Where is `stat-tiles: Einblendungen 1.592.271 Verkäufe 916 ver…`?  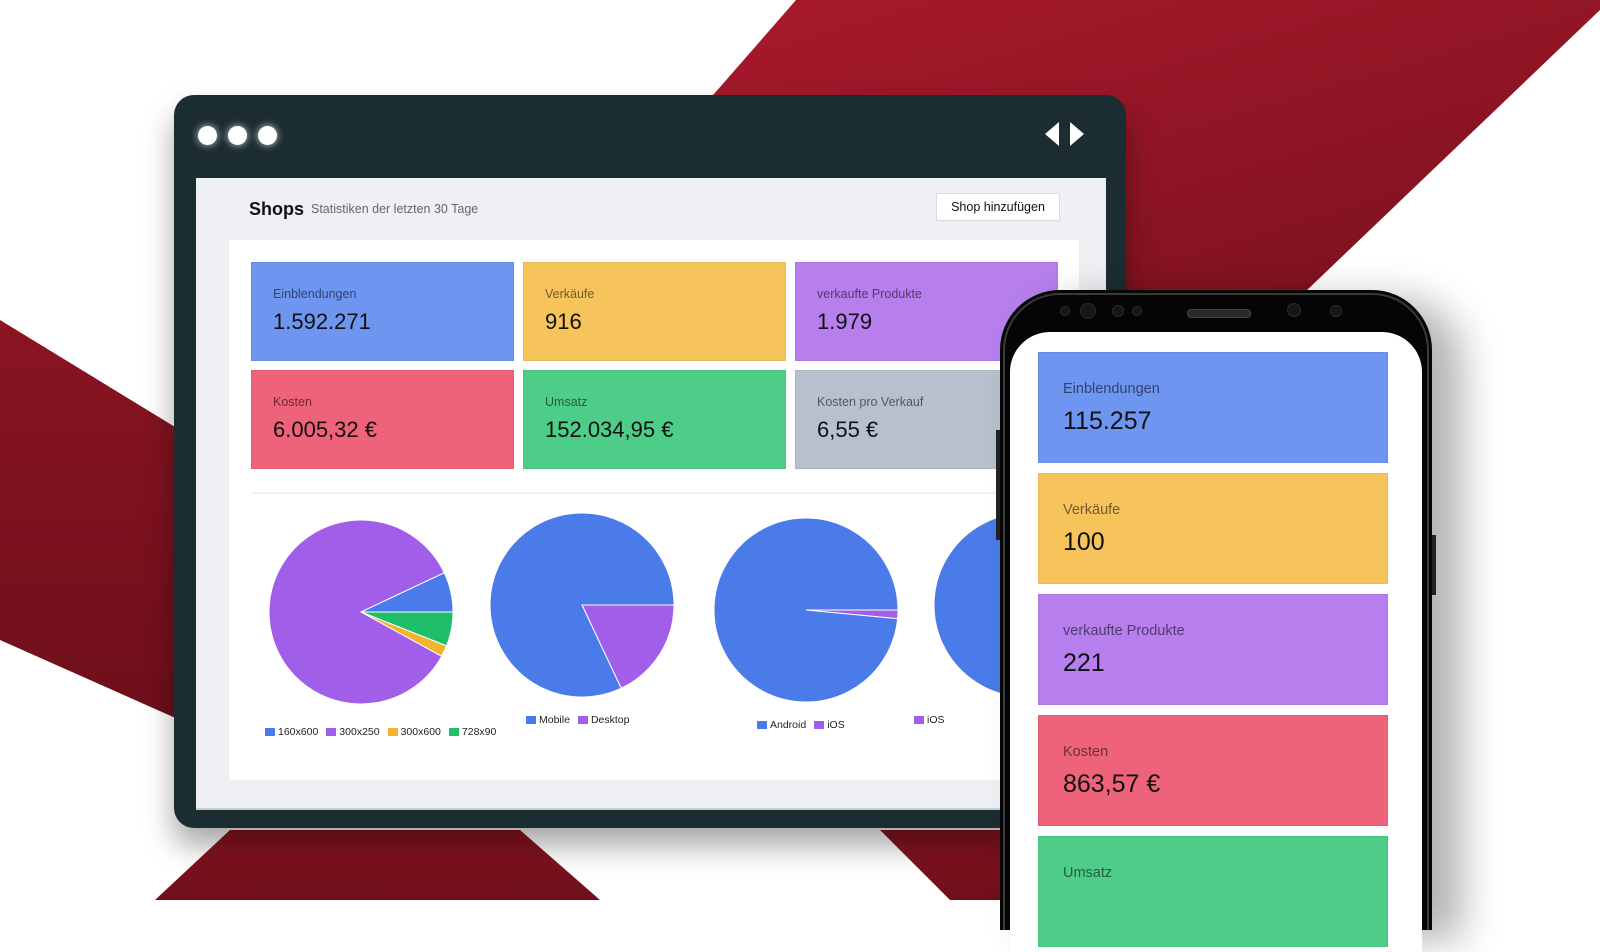 stat-tiles: Einblendungen 1.592.271 Verkäufe 916 ver… is located at coordinates (654, 365).